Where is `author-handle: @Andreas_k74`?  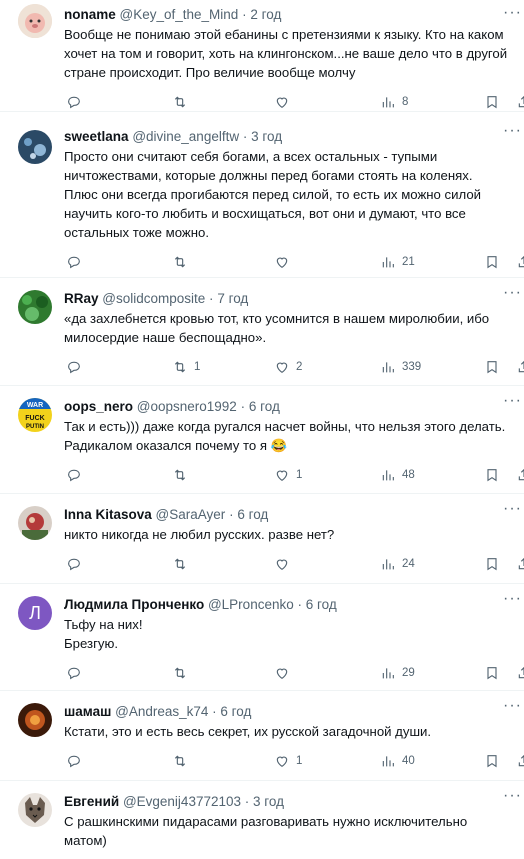
author-handle: @Andreas_k74 is located at coordinates (161, 711).